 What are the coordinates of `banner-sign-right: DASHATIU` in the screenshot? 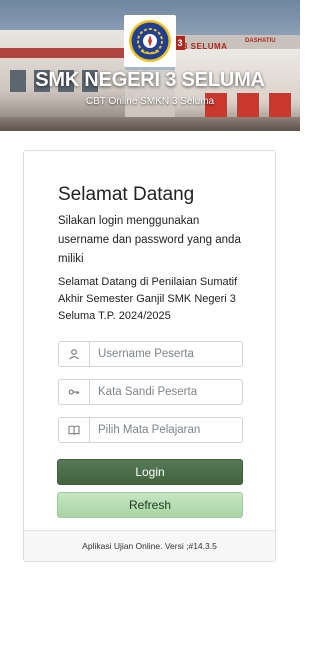 It's located at (260, 41).